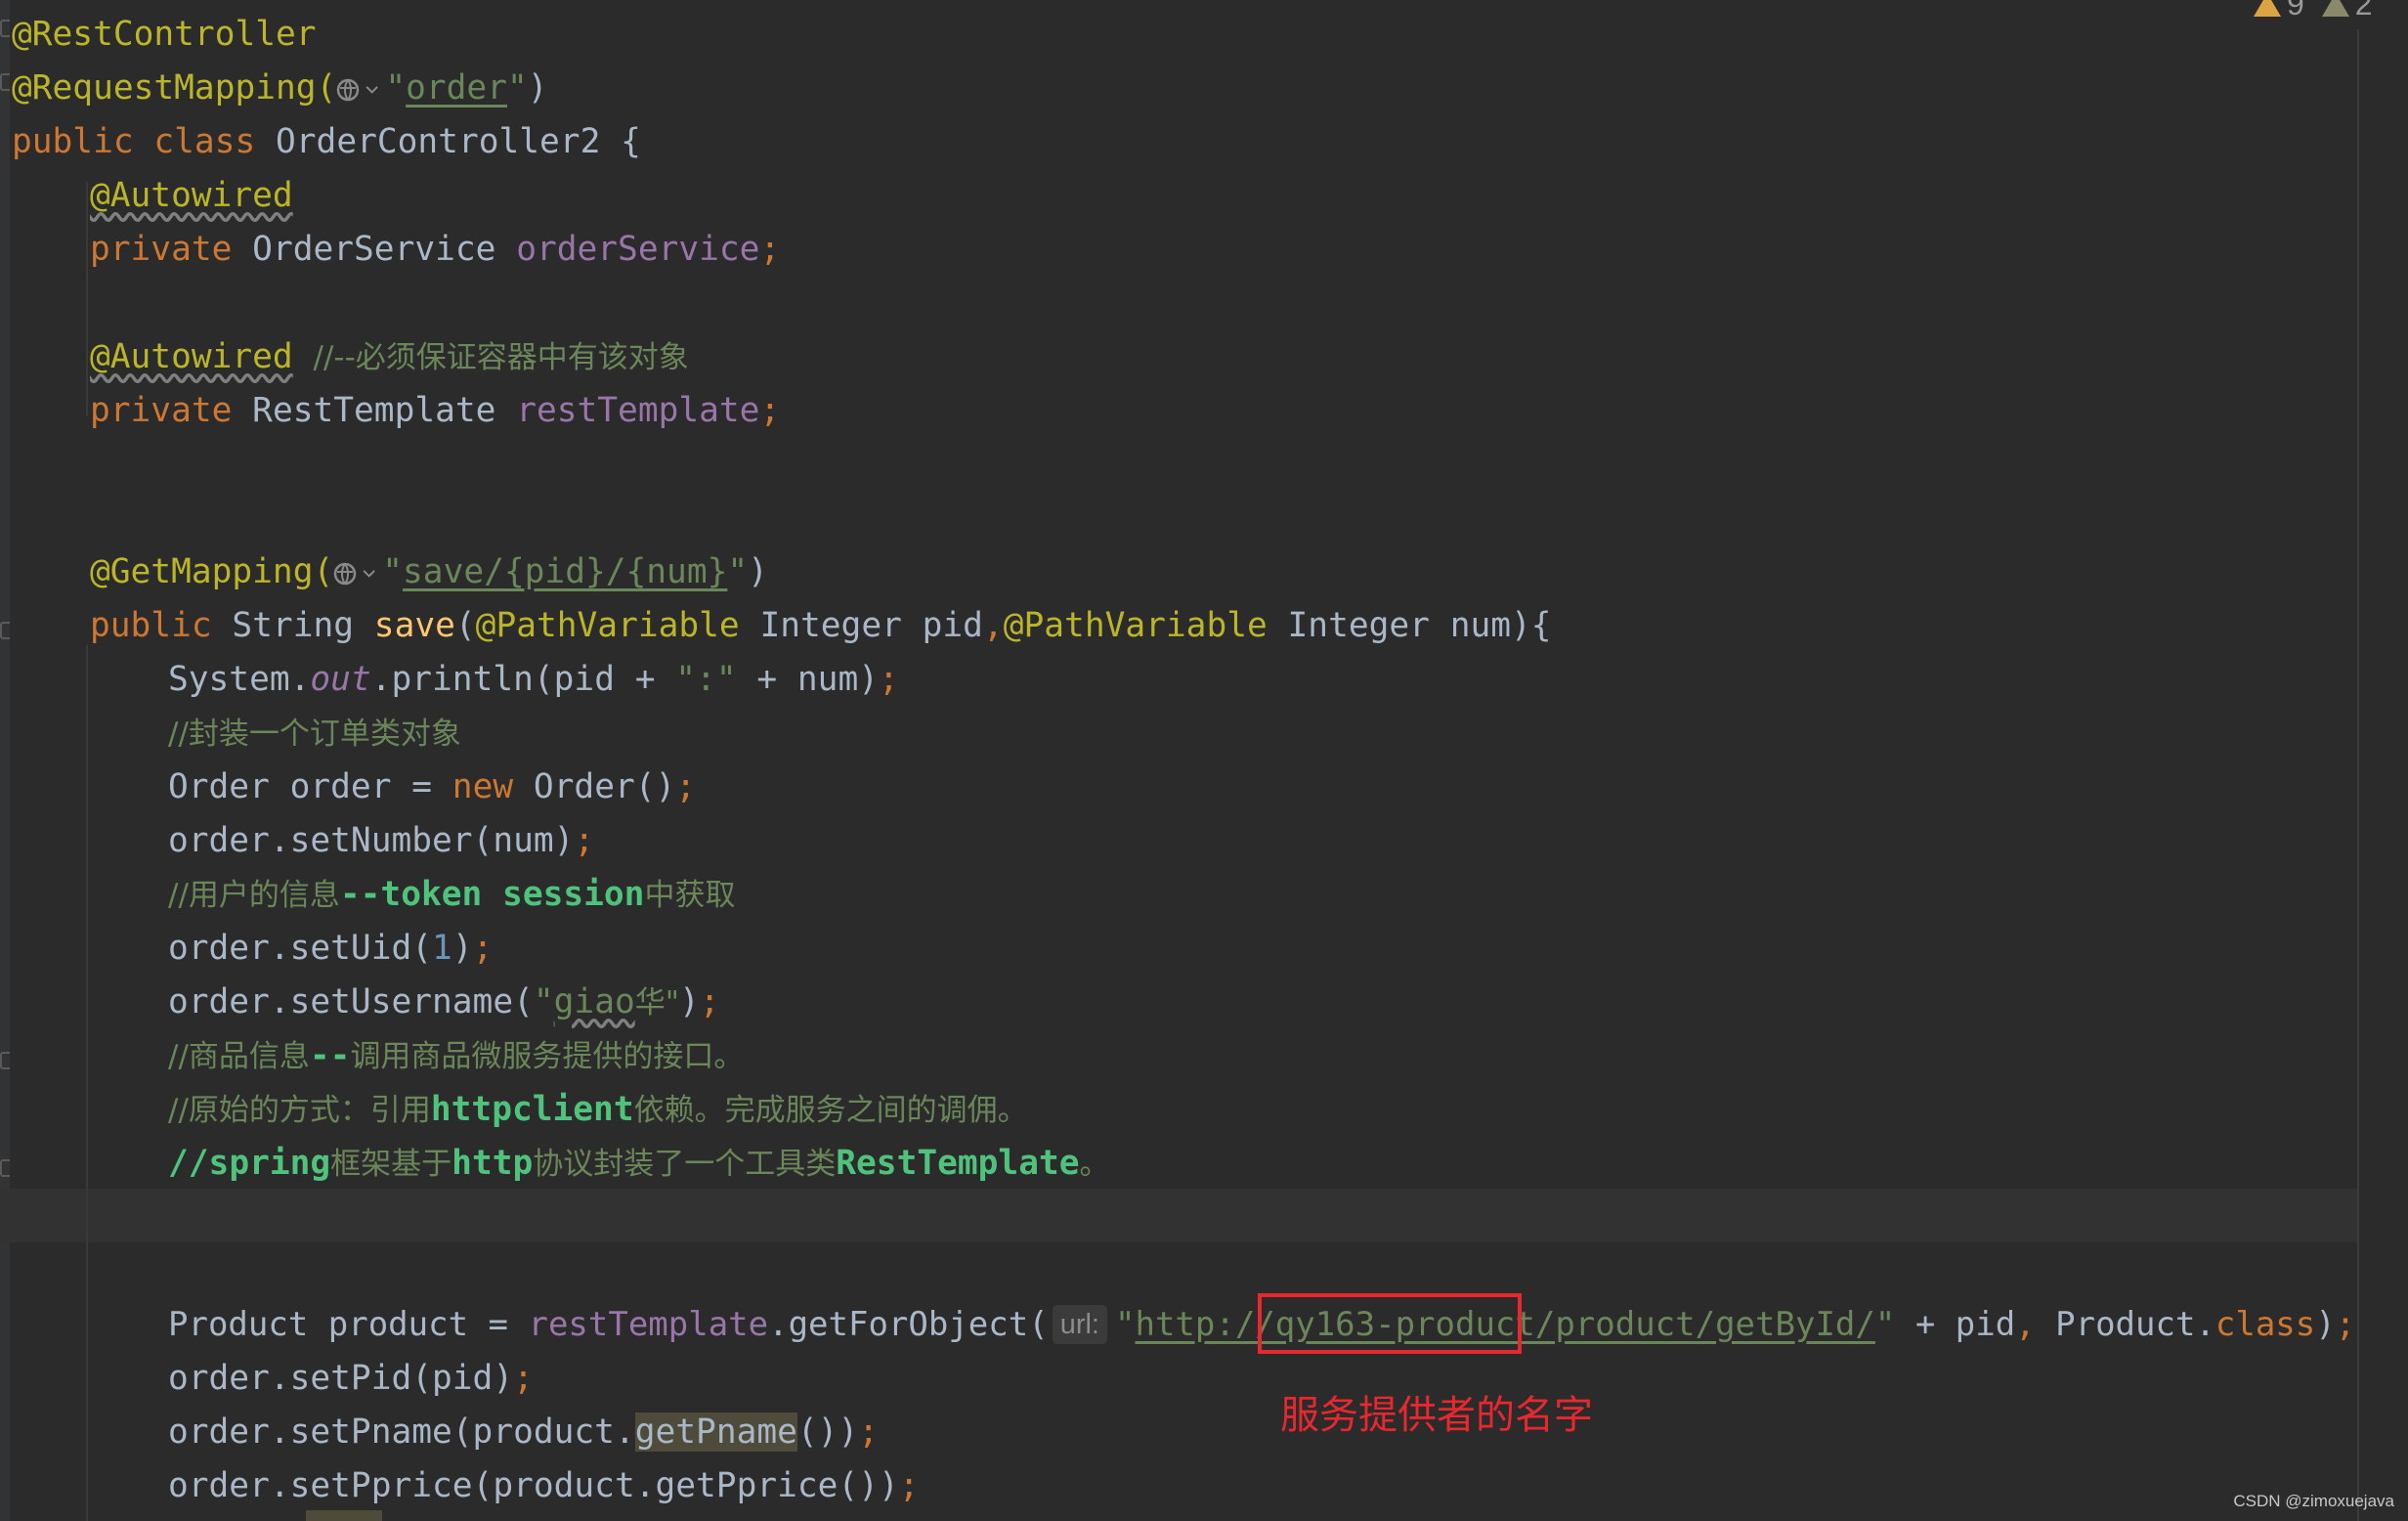 This screenshot has width=2408, height=1521. What do you see at coordinates (1390, 1323) in the screenshot?
I see `highlight-box` at bounding box center [1390, 1323].